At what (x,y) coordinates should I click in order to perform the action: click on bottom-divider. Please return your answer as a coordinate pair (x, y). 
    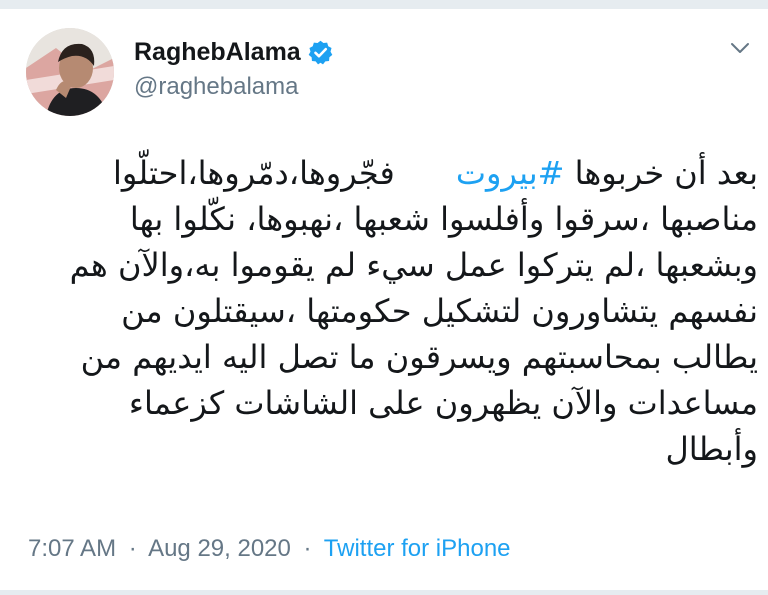
    Looking at the image, I should click on (384, 592).